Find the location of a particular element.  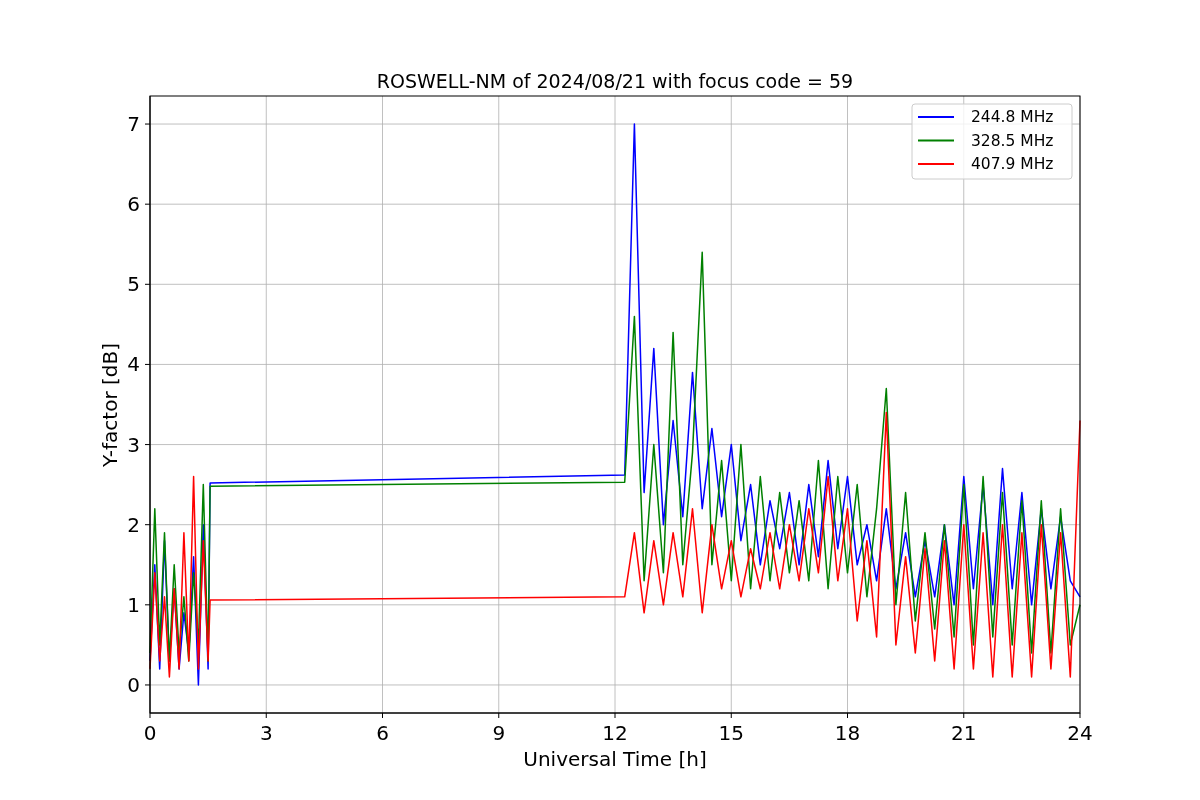

x-tick-label: 21 is located at coordinates (964, 733).